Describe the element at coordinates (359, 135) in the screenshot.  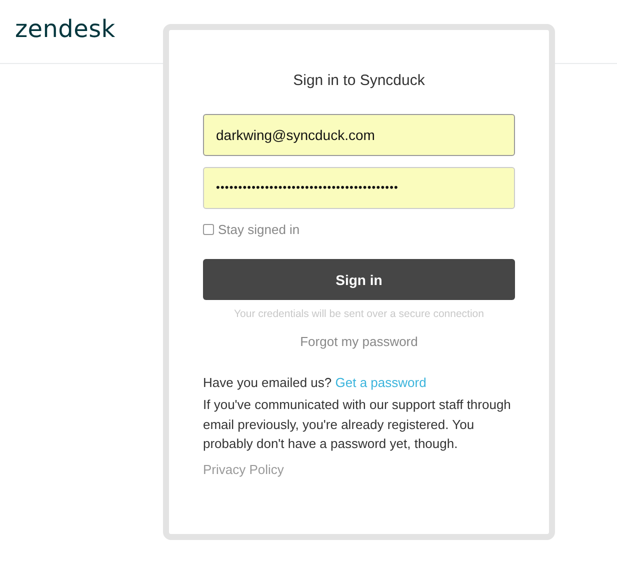
I see `email-field: darkwing@syncduck.com` at that location.